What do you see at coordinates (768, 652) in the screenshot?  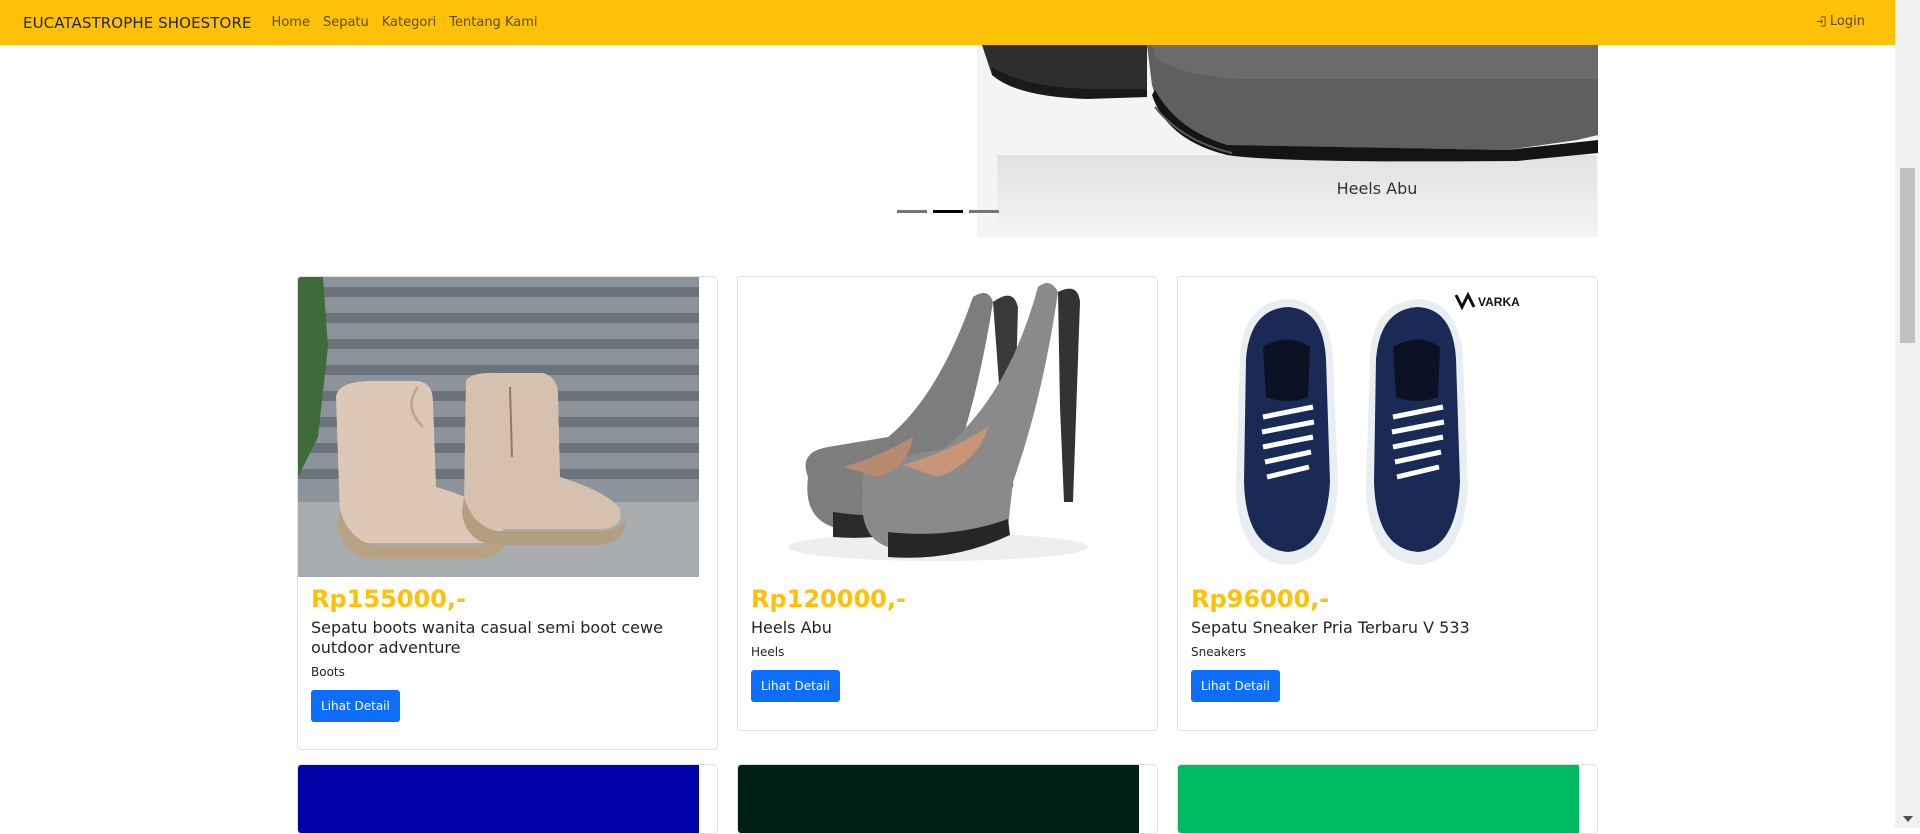 I see `product-category: Heels` at bounding box center [768, 652].